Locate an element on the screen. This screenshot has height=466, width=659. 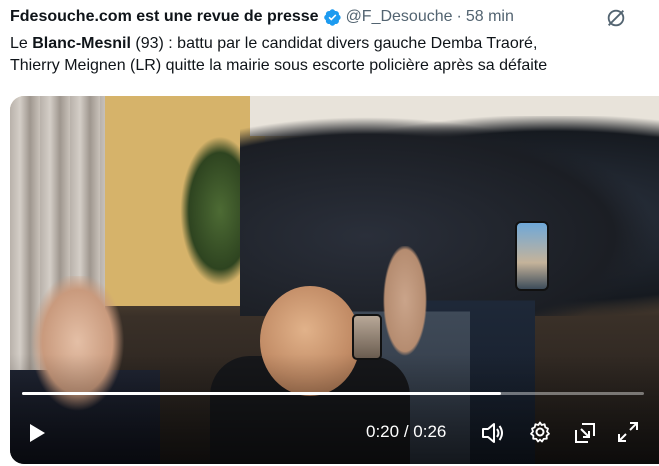
fullscreen-icon is located at coordinates (628, 432).